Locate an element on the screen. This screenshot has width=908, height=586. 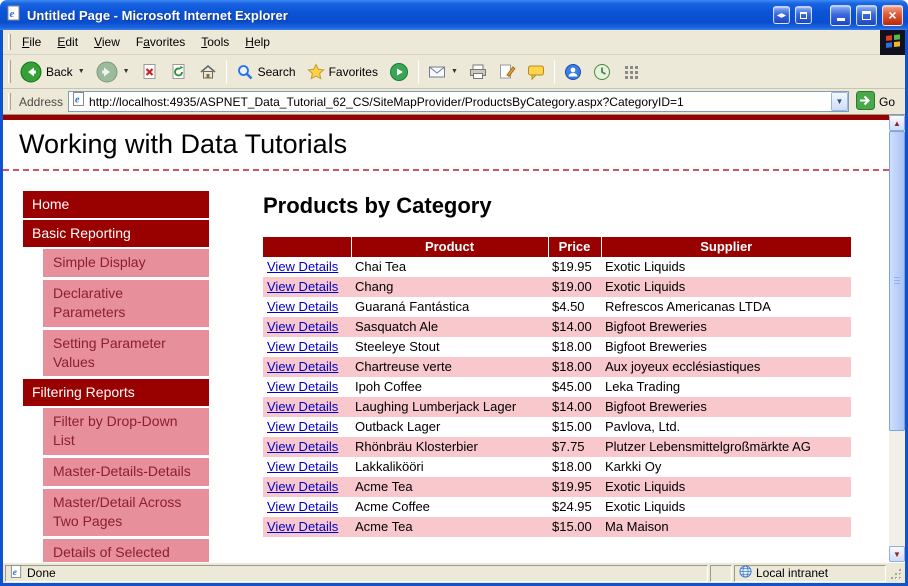
nav-item-simple-display: Simple Display is located at coordinates (126, 263).